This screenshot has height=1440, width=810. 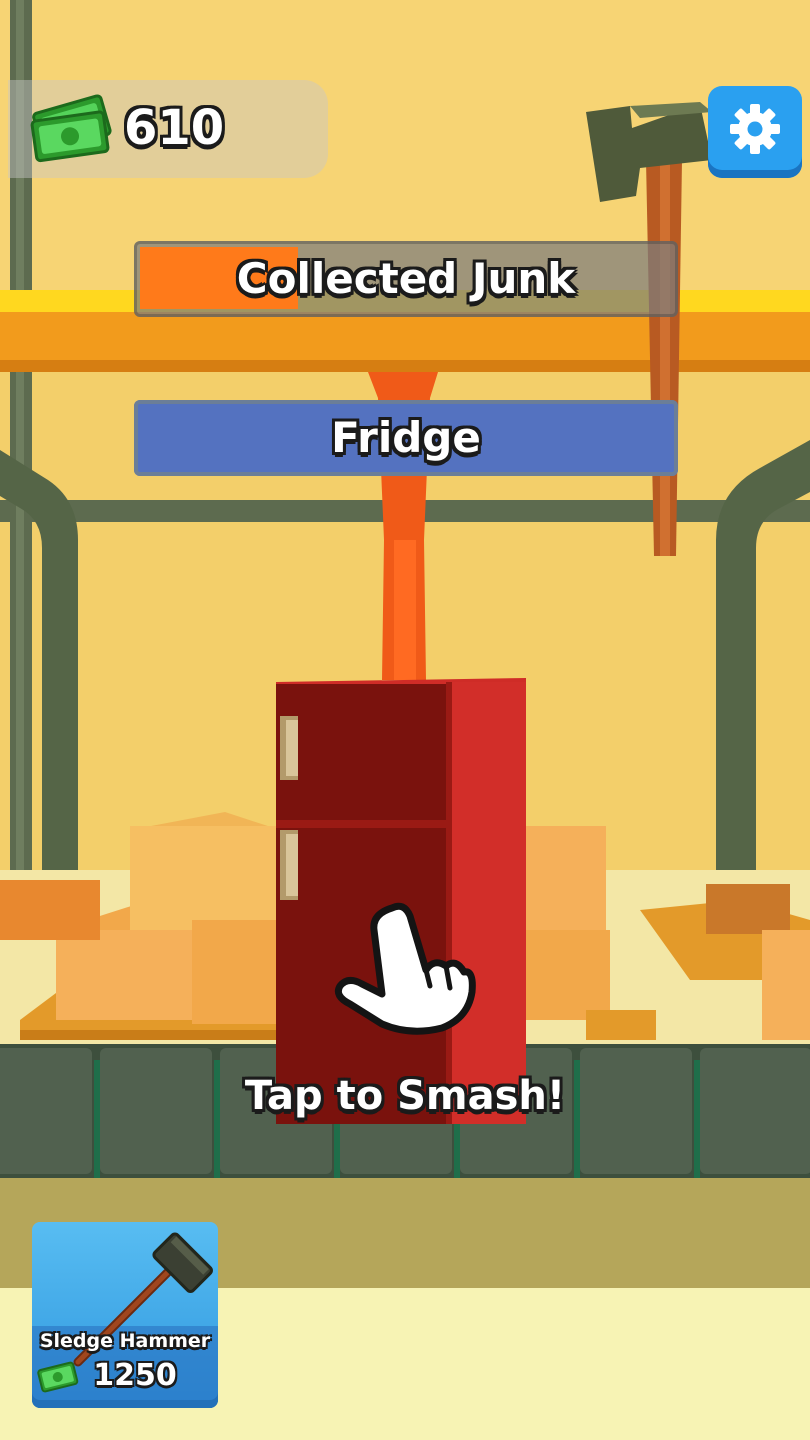 What do you see at coordinates (135, 1375) in the screenshot?
I see `tool-price: 1250` at bounding box center [135, 1375].